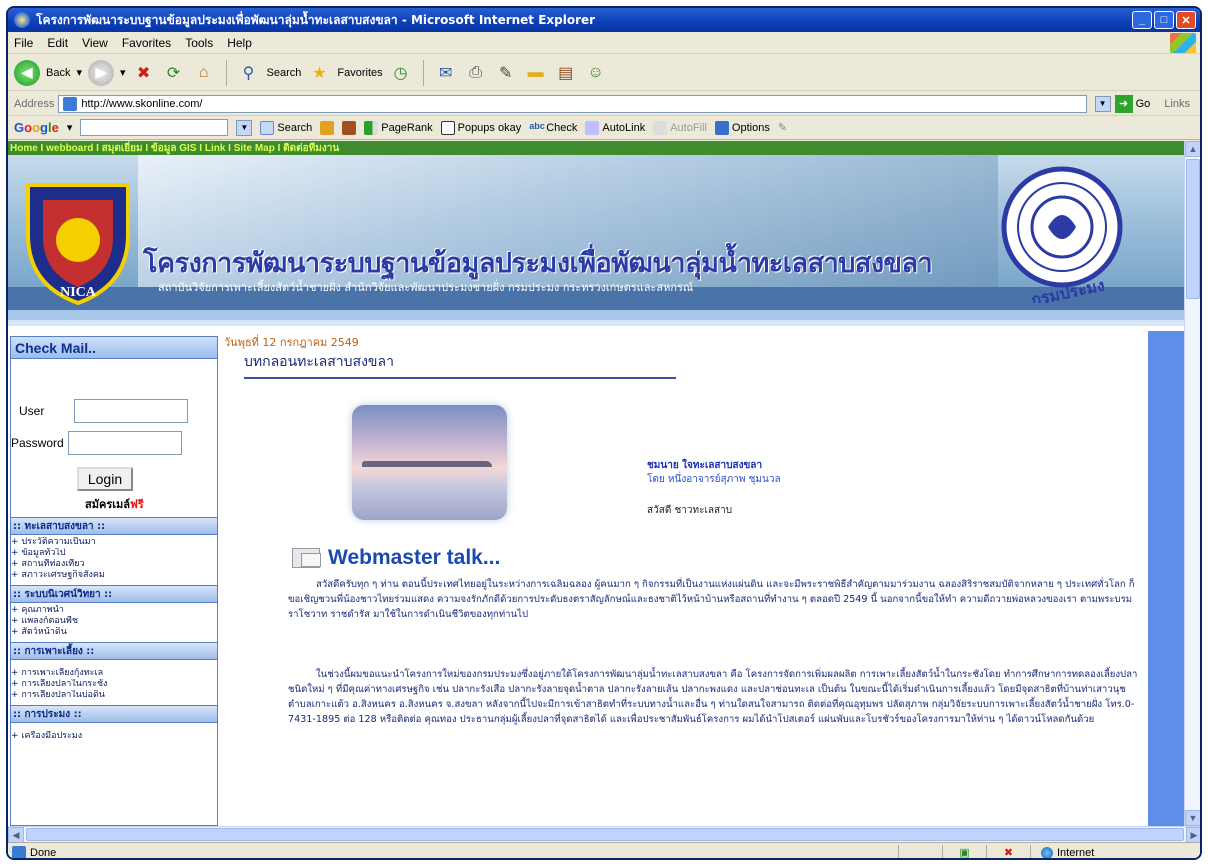 The width and height of the screenshot is (1208, 866). Describe the element at coordinates (446, 73) in the screenshot. I see `mail-icon: ✉` at that location.